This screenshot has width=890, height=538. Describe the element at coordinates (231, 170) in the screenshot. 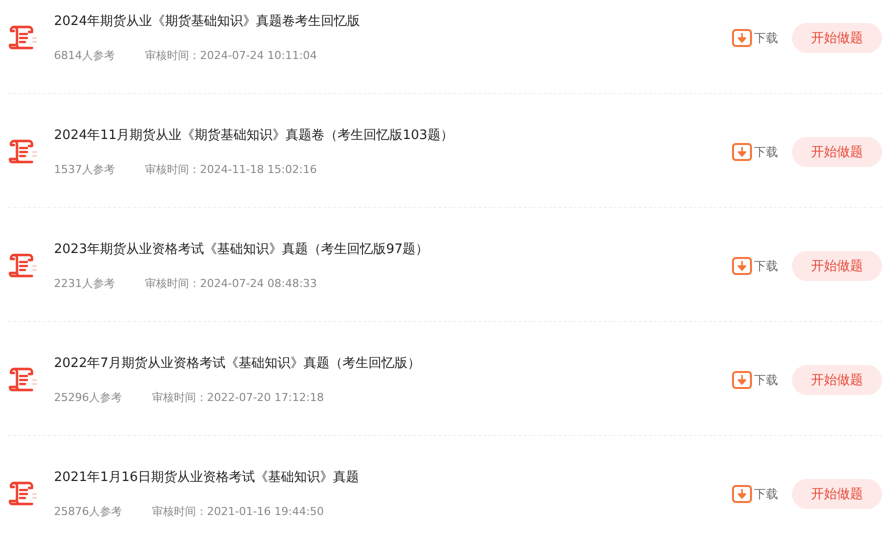

I see `review-time: 审核时间：2024-11-18 15:02:16` at that location.